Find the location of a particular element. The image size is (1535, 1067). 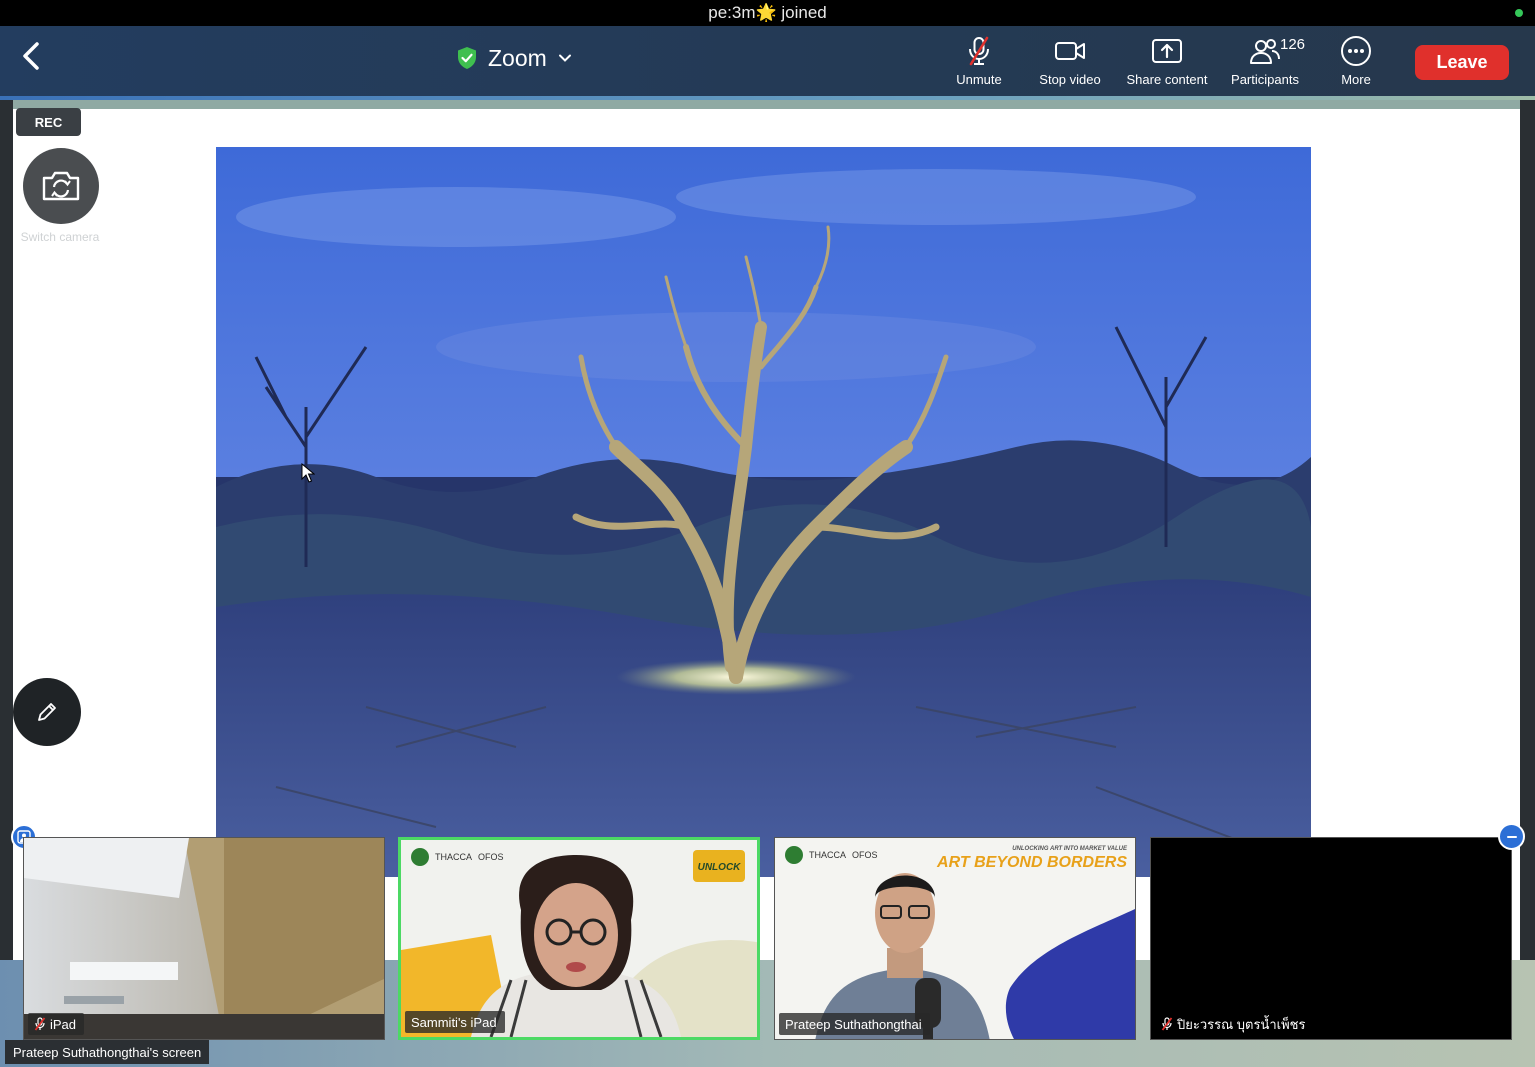

annotate-button is located at coordinates (47, 712).